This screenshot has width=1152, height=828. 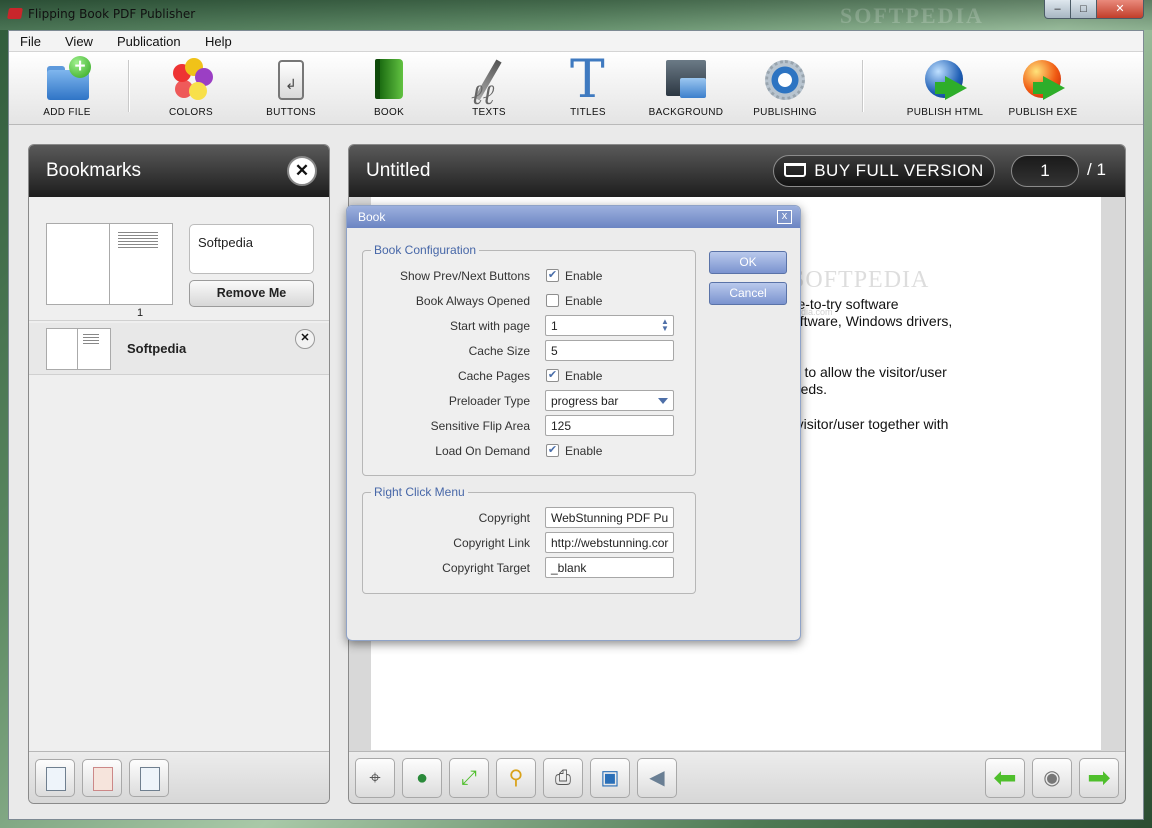 What do you see at coordinates (785, 87) in the screenshot?
I see `publishing-button: PUBLISHING` at bounding box center [785, 87].